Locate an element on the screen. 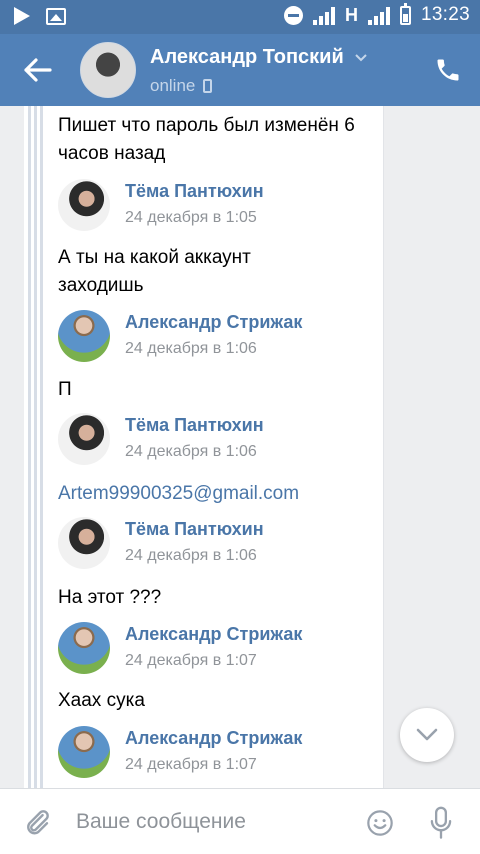 The width and height of the screenshot is (480, 854). attach-button is located at coordinates (37, 822).